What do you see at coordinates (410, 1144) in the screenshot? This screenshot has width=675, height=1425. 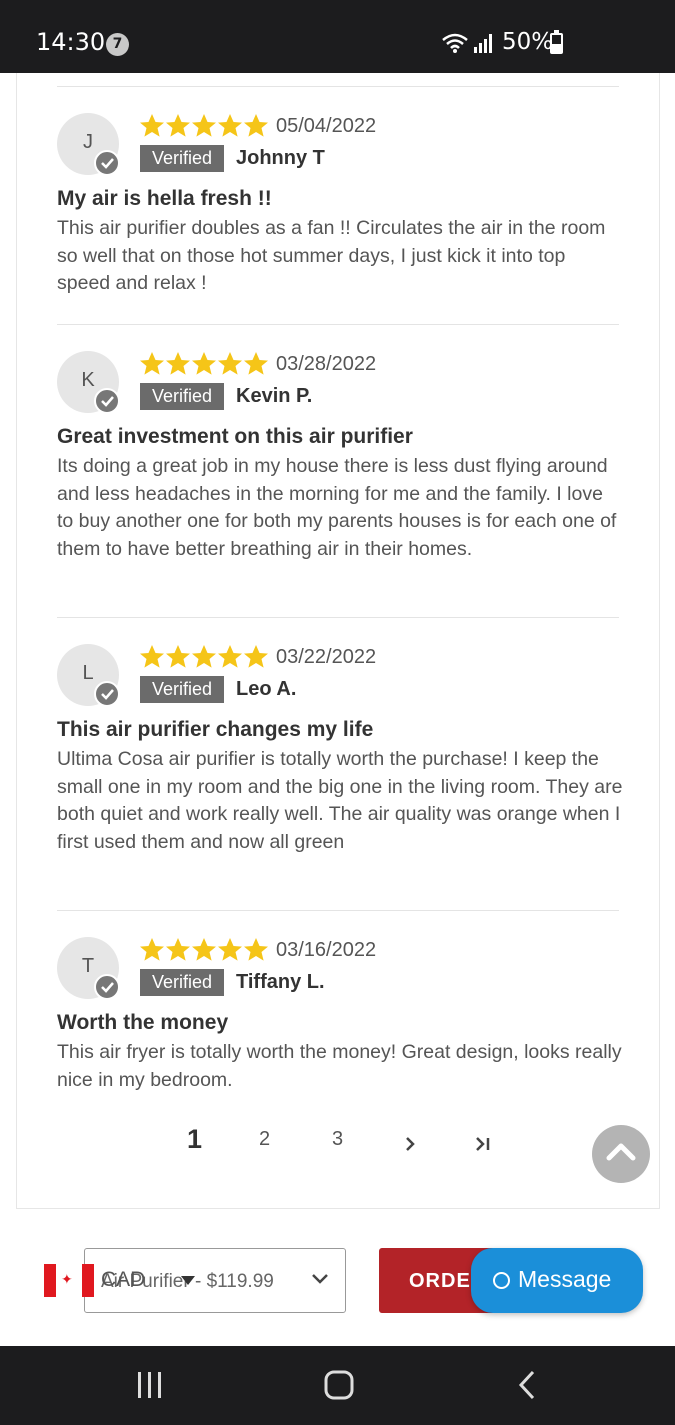 I see `chevron-right-icon` at bounding box center [410, 1144].